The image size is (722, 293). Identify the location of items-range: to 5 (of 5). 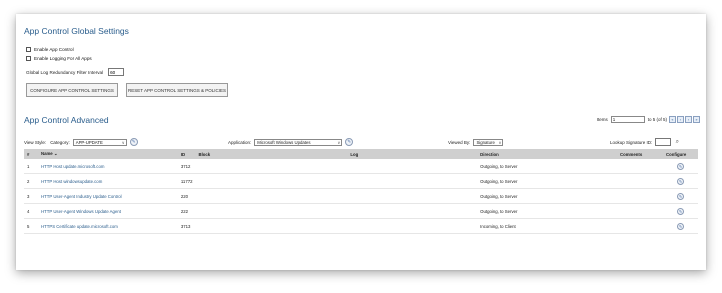
(657, 119).